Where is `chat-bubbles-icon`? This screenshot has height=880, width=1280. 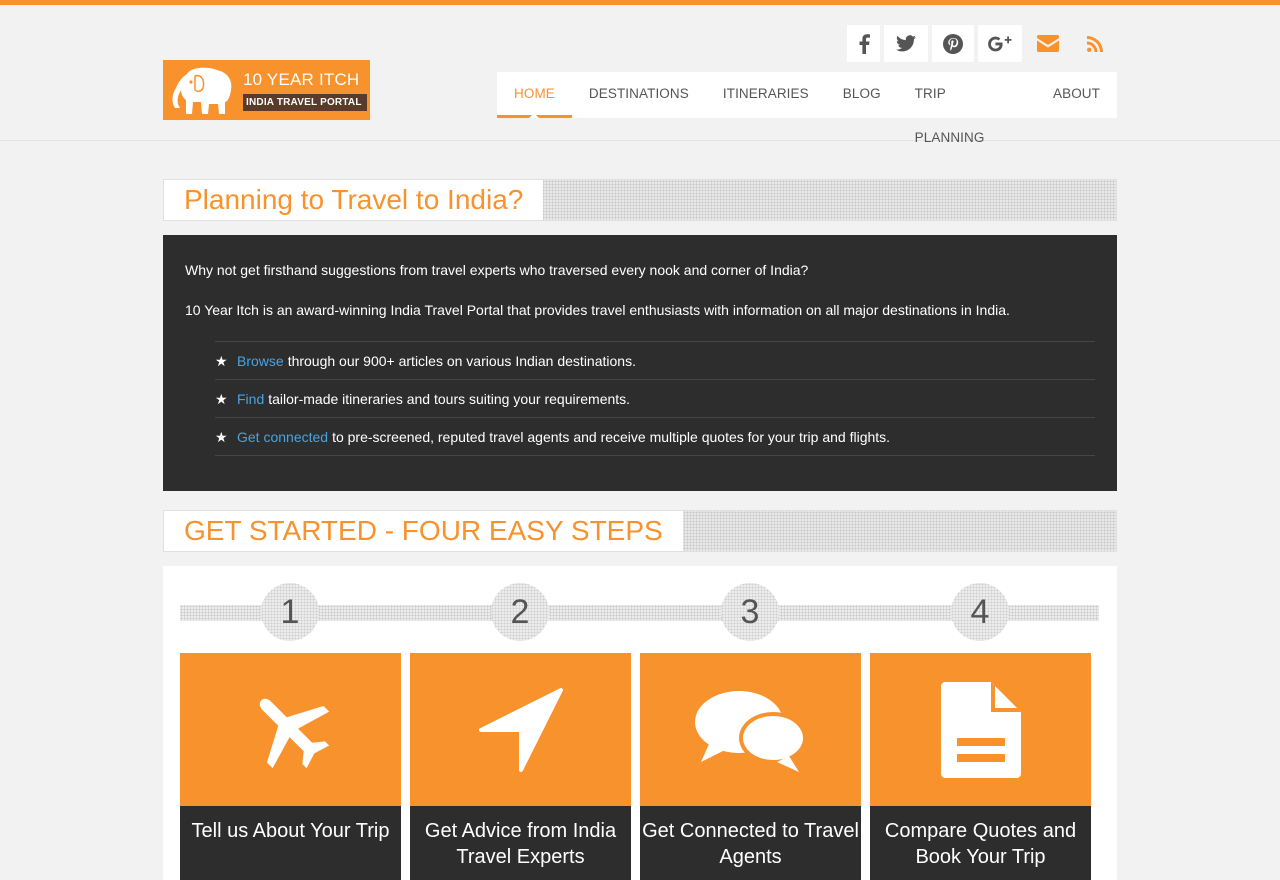 chat-bubbles-icon is located at coordinates (750, 731).